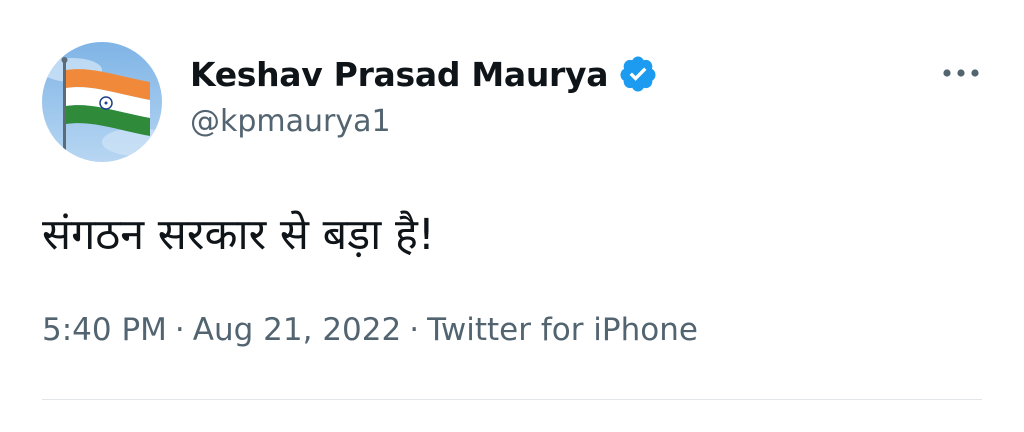 The width and height of the screenshot is (1024, 432). What do you see at coordinates (104, 330) in the screenshot?
I see `tweet-time: 5:40 PM` at bounding box center [104, 330].